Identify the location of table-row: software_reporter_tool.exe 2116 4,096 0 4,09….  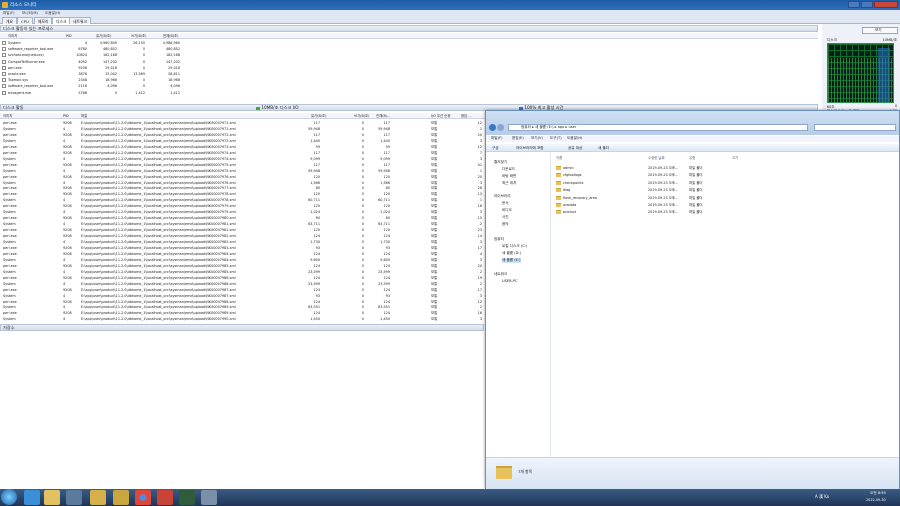
(409, 86).